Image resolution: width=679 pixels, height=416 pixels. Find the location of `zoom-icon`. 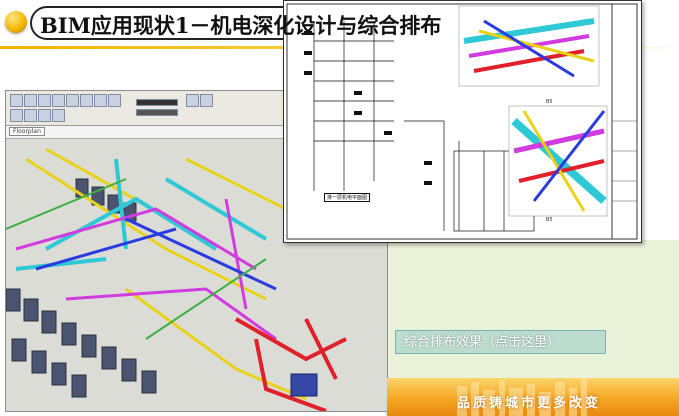

zoom-icon is located at coordinates (206, 100).